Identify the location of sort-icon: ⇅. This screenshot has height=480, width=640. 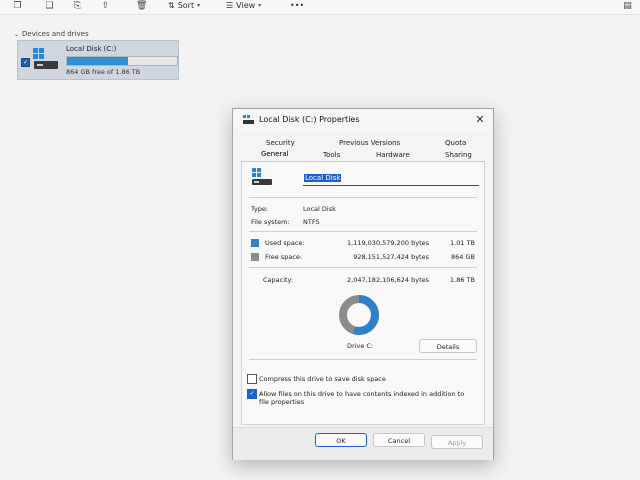
(171, 5).